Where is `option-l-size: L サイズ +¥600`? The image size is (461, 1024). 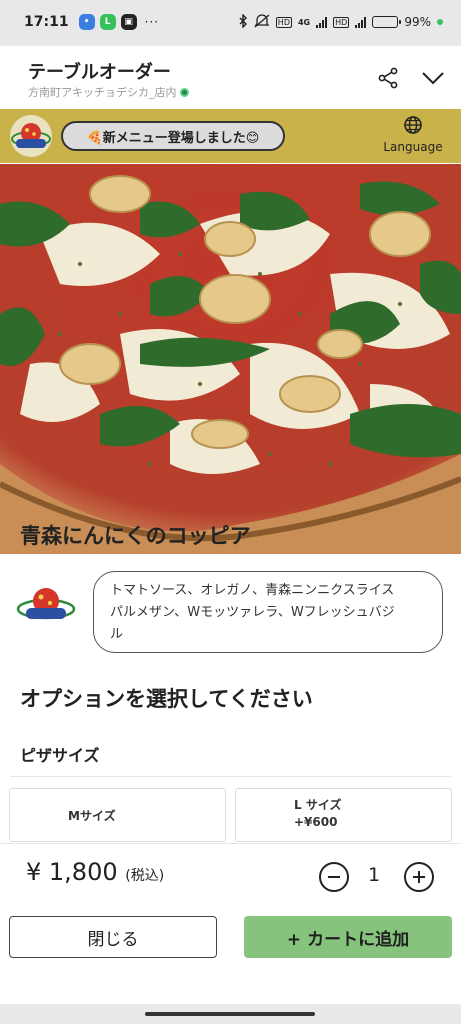 option-l-size: L サイズ +¥600 is located at coordinates (343, 815).